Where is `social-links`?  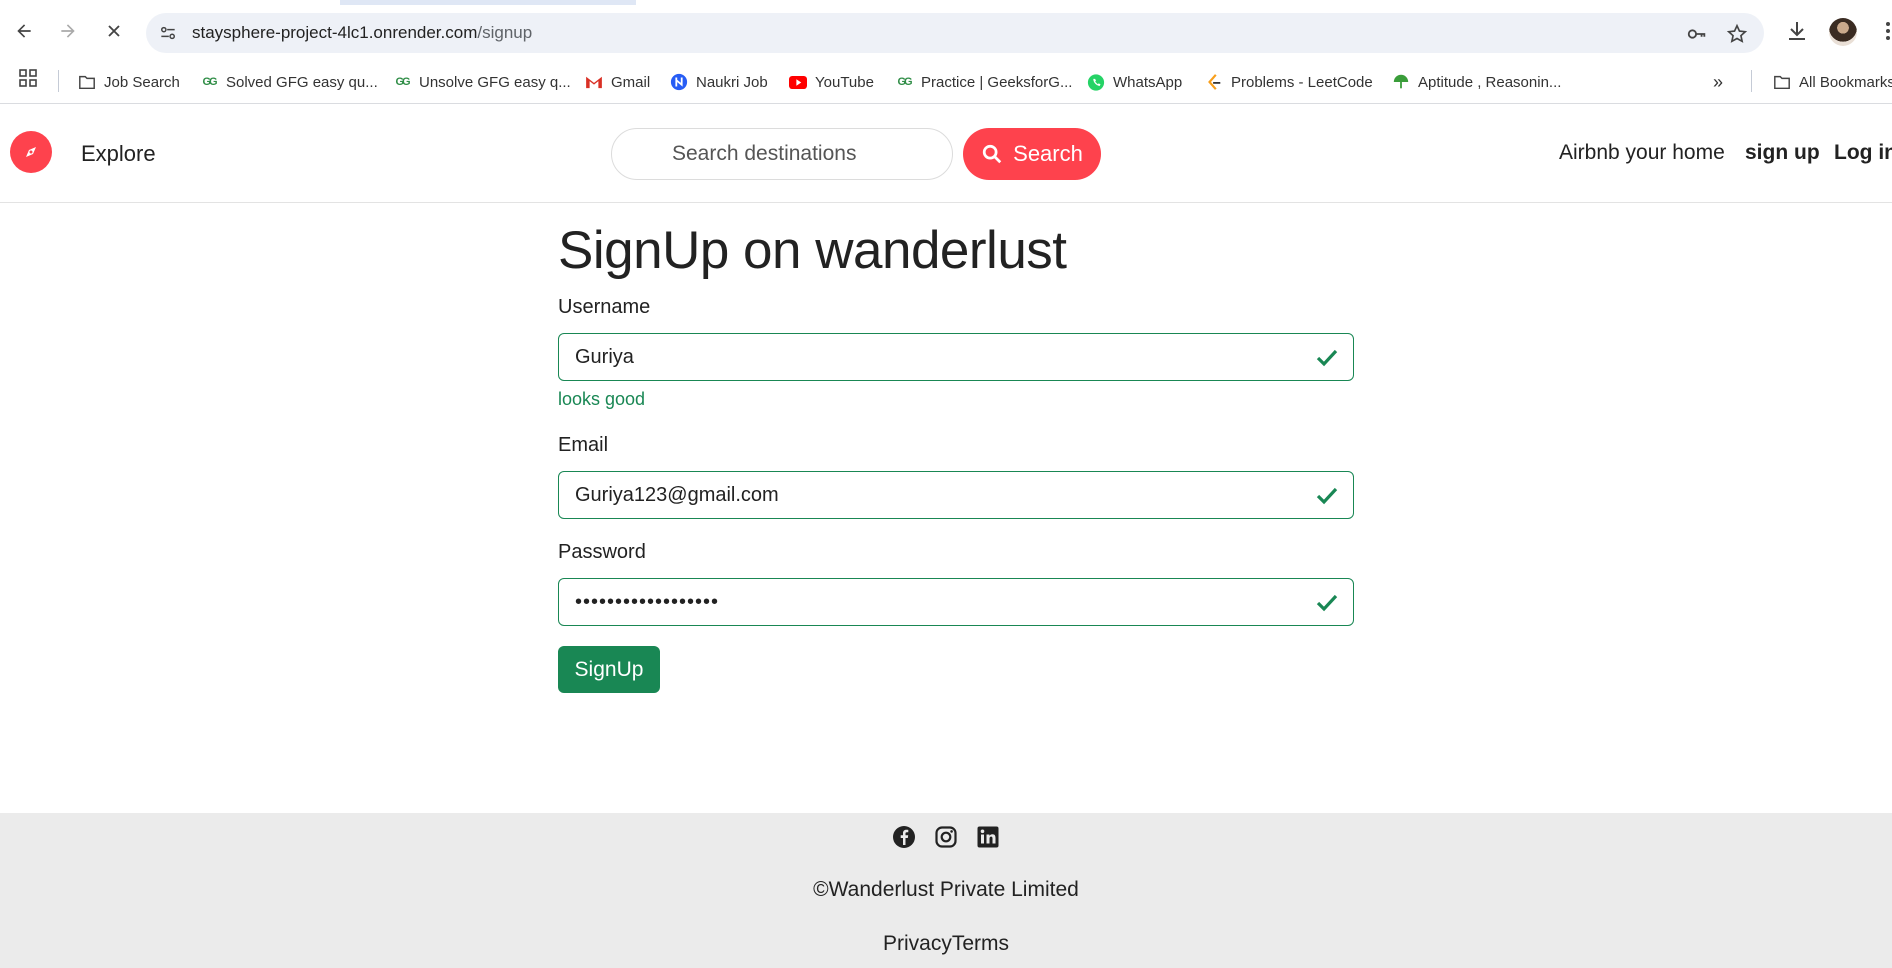
social-links is located at coordinates (946, 837).